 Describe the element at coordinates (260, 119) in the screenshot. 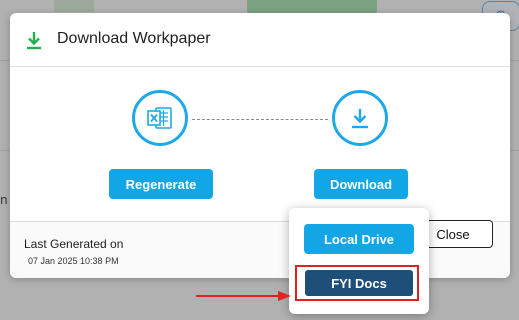

I see `step-connector` at that location.